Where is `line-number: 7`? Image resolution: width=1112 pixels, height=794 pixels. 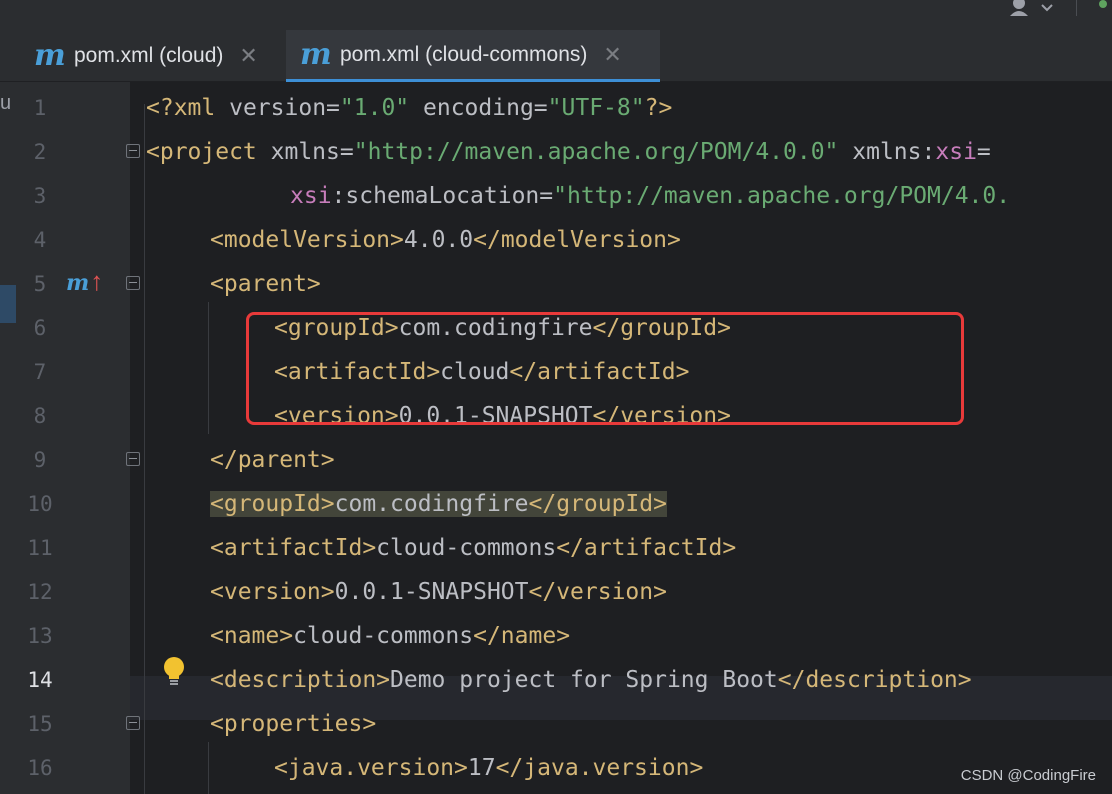
line-number: 7 is located at coordinates (40, 372).